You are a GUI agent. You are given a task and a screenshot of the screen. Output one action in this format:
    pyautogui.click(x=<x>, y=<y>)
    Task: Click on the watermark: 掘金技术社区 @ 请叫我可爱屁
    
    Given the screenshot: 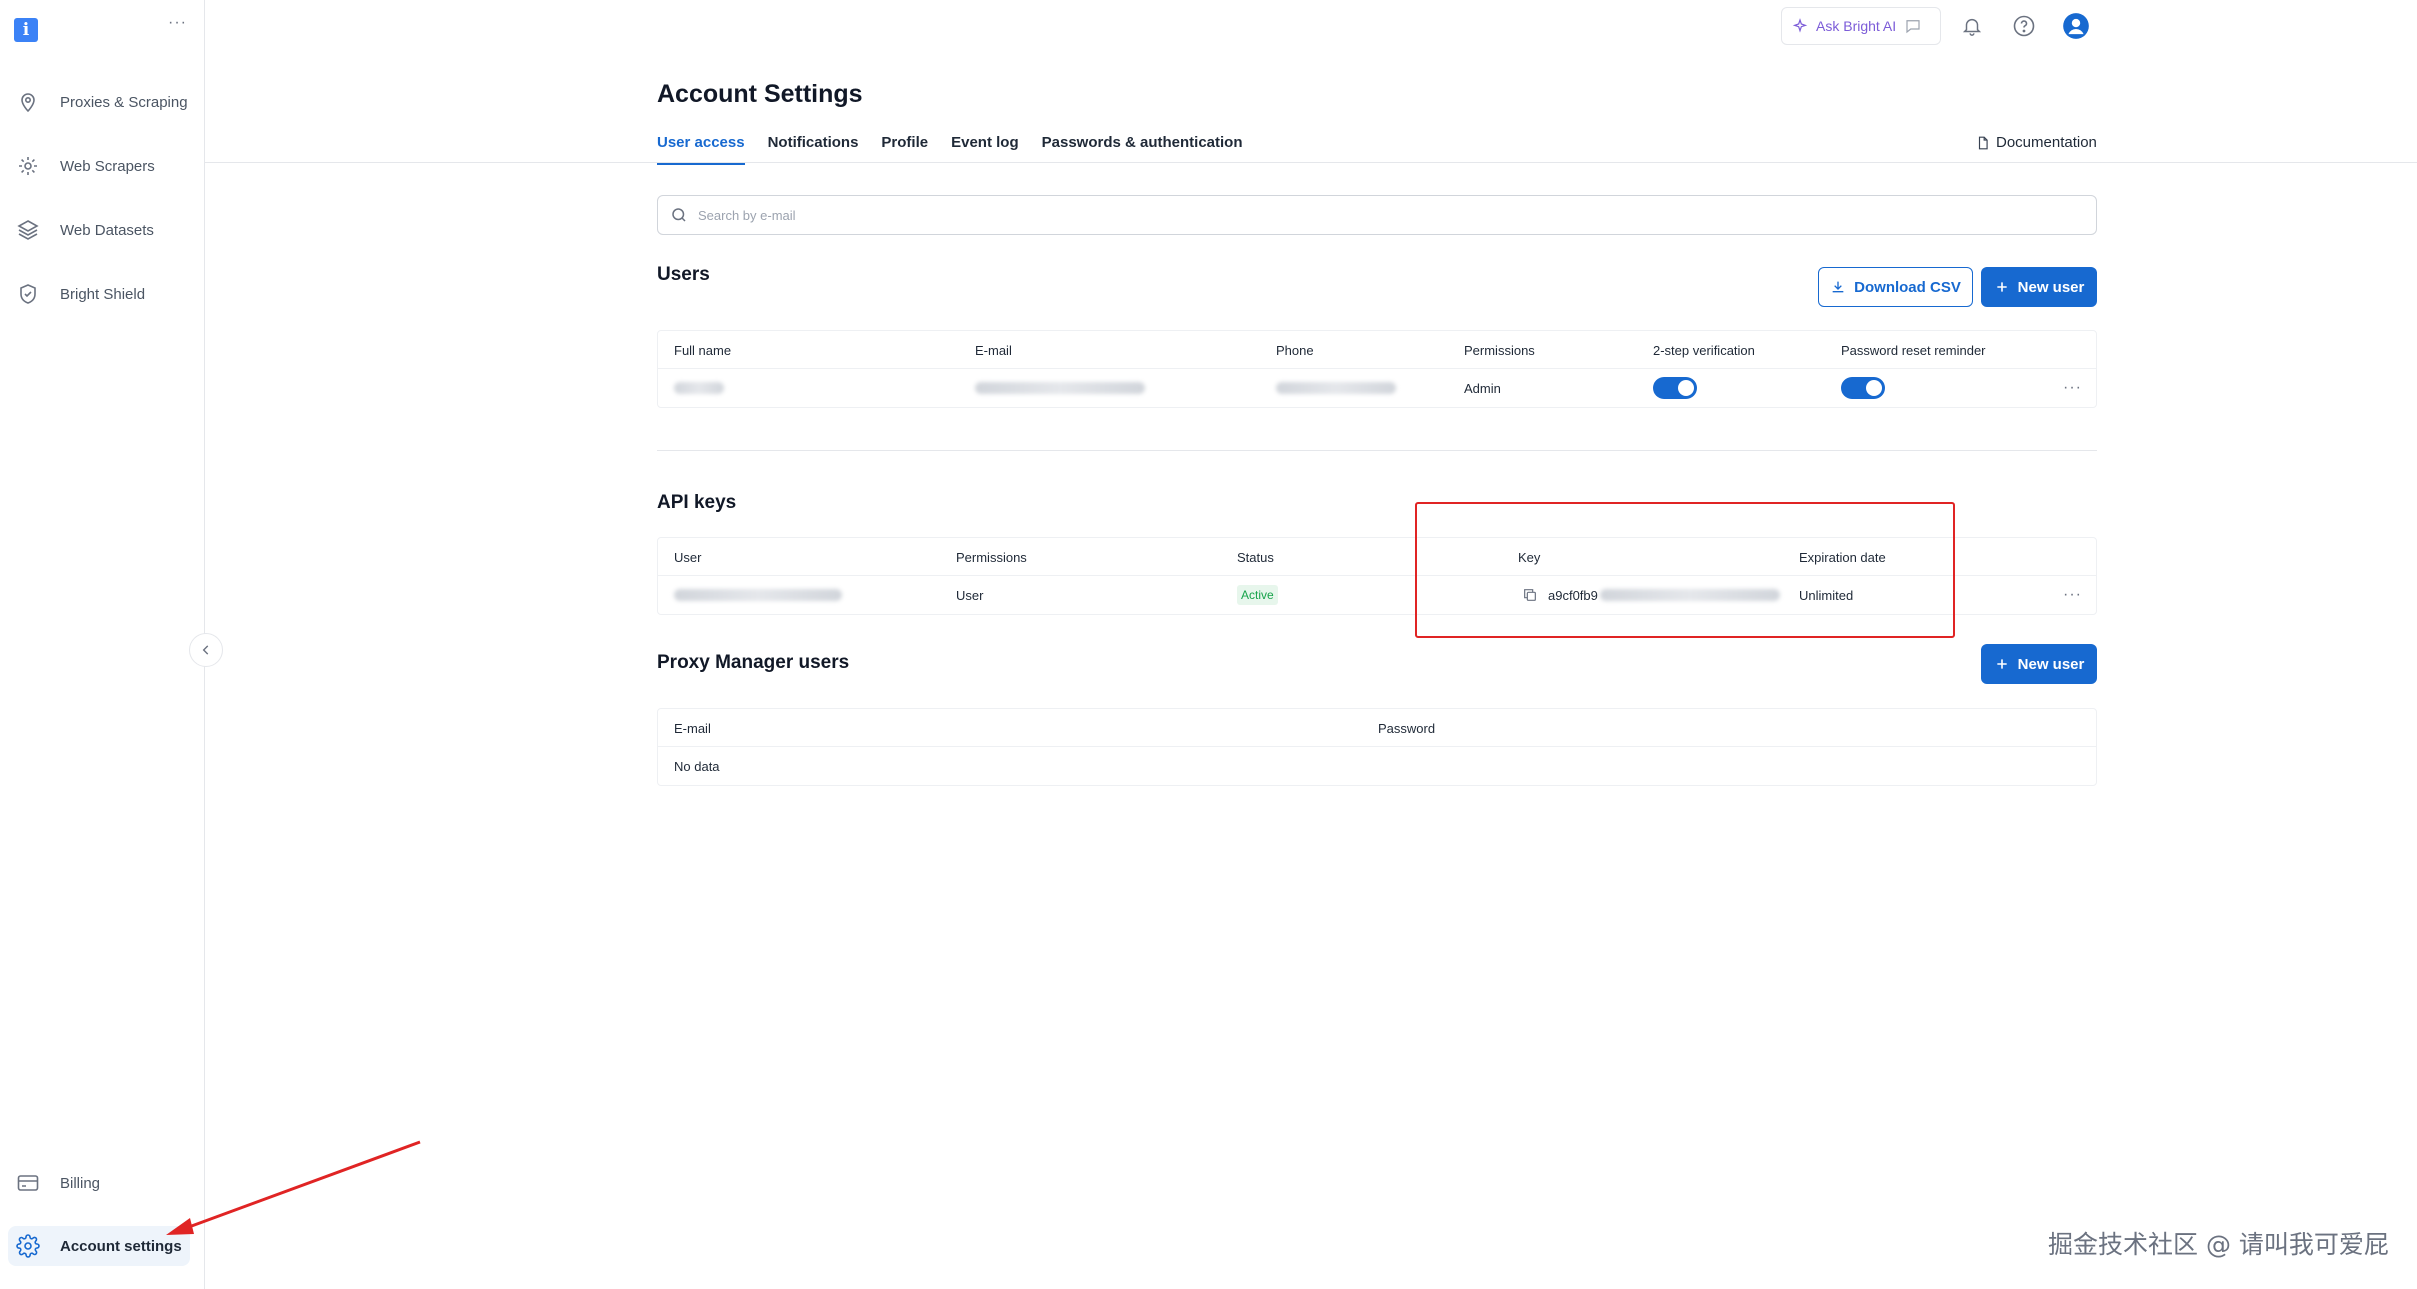 What is the action you would take?
    pyautogui.click(x=2218, y=1244)
    